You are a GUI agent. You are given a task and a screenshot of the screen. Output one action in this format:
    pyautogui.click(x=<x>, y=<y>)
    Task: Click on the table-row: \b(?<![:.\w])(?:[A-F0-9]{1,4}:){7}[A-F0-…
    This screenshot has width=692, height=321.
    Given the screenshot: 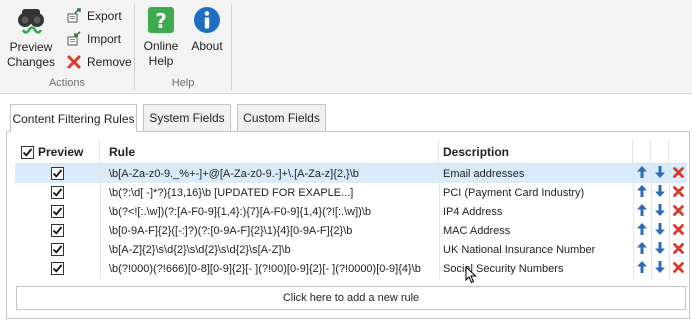 What is the action you would take?
    pyautogui.click(x=351, y=211)
    